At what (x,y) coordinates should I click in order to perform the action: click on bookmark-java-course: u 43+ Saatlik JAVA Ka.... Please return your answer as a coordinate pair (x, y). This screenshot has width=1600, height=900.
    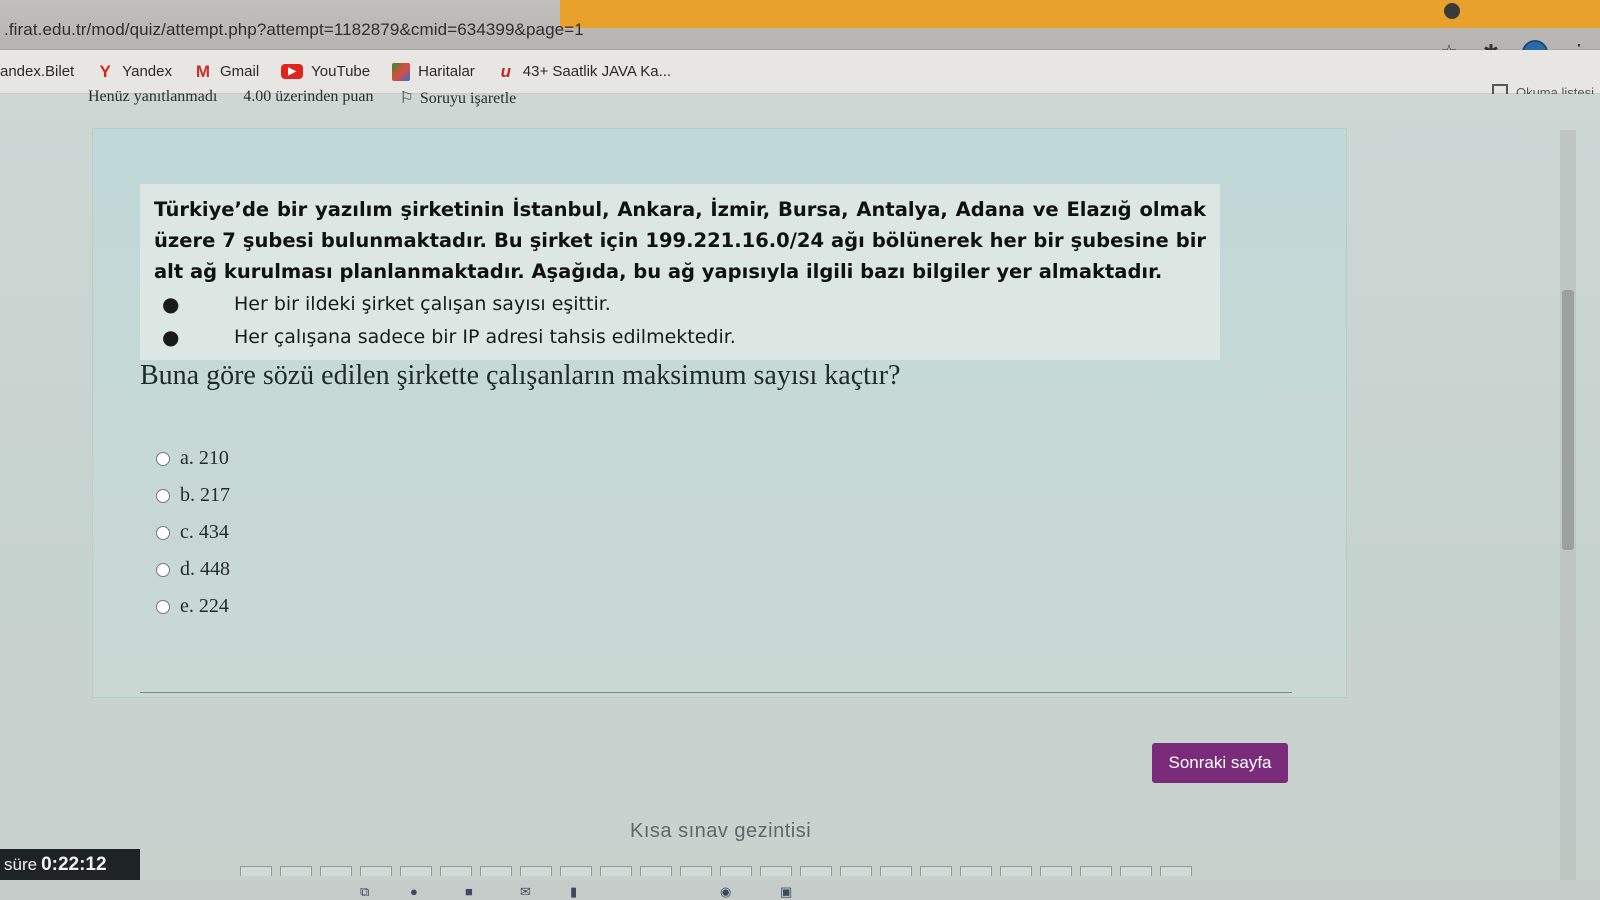
    Looking at the image, I should click on (584, 72).